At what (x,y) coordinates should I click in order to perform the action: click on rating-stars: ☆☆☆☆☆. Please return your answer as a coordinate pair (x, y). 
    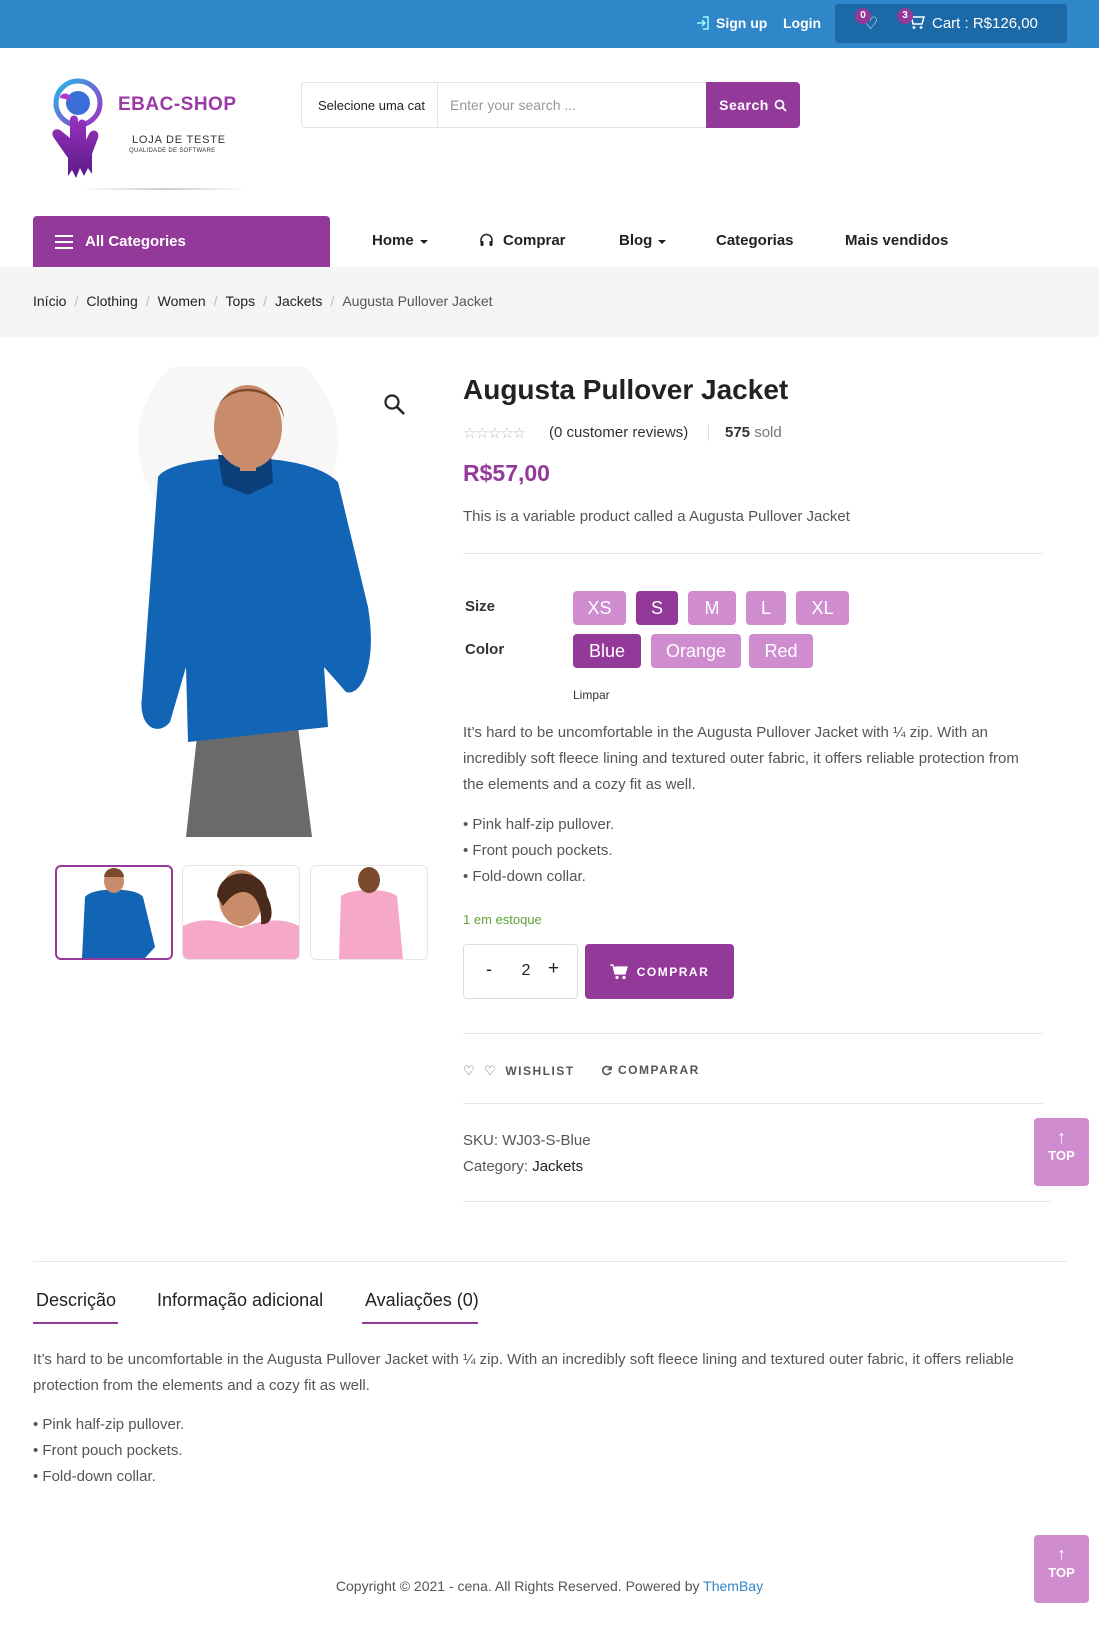
    Looking at the image, I should click on (494, 433).